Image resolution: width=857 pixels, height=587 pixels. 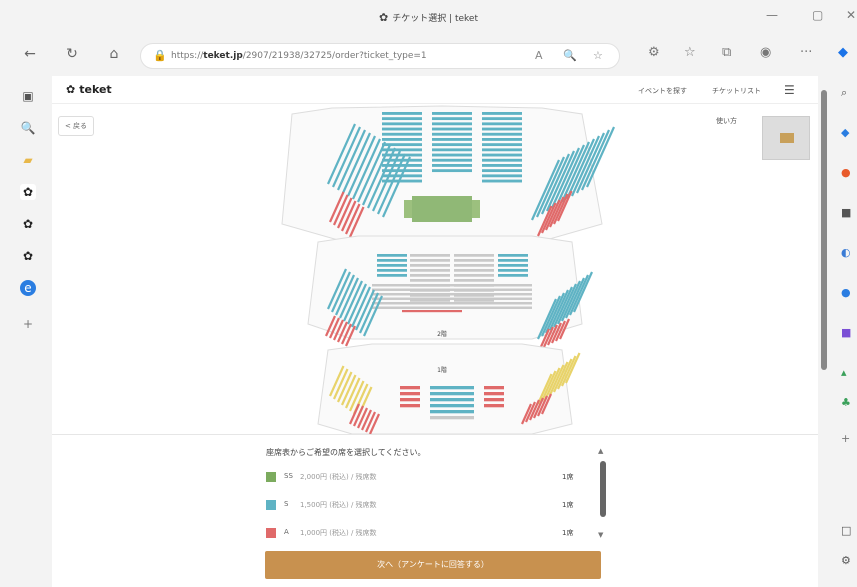 What do you see at coordinates (806, 52) in the screenshot?
I see `more-icon: ···` at bounding box center [806, 52].